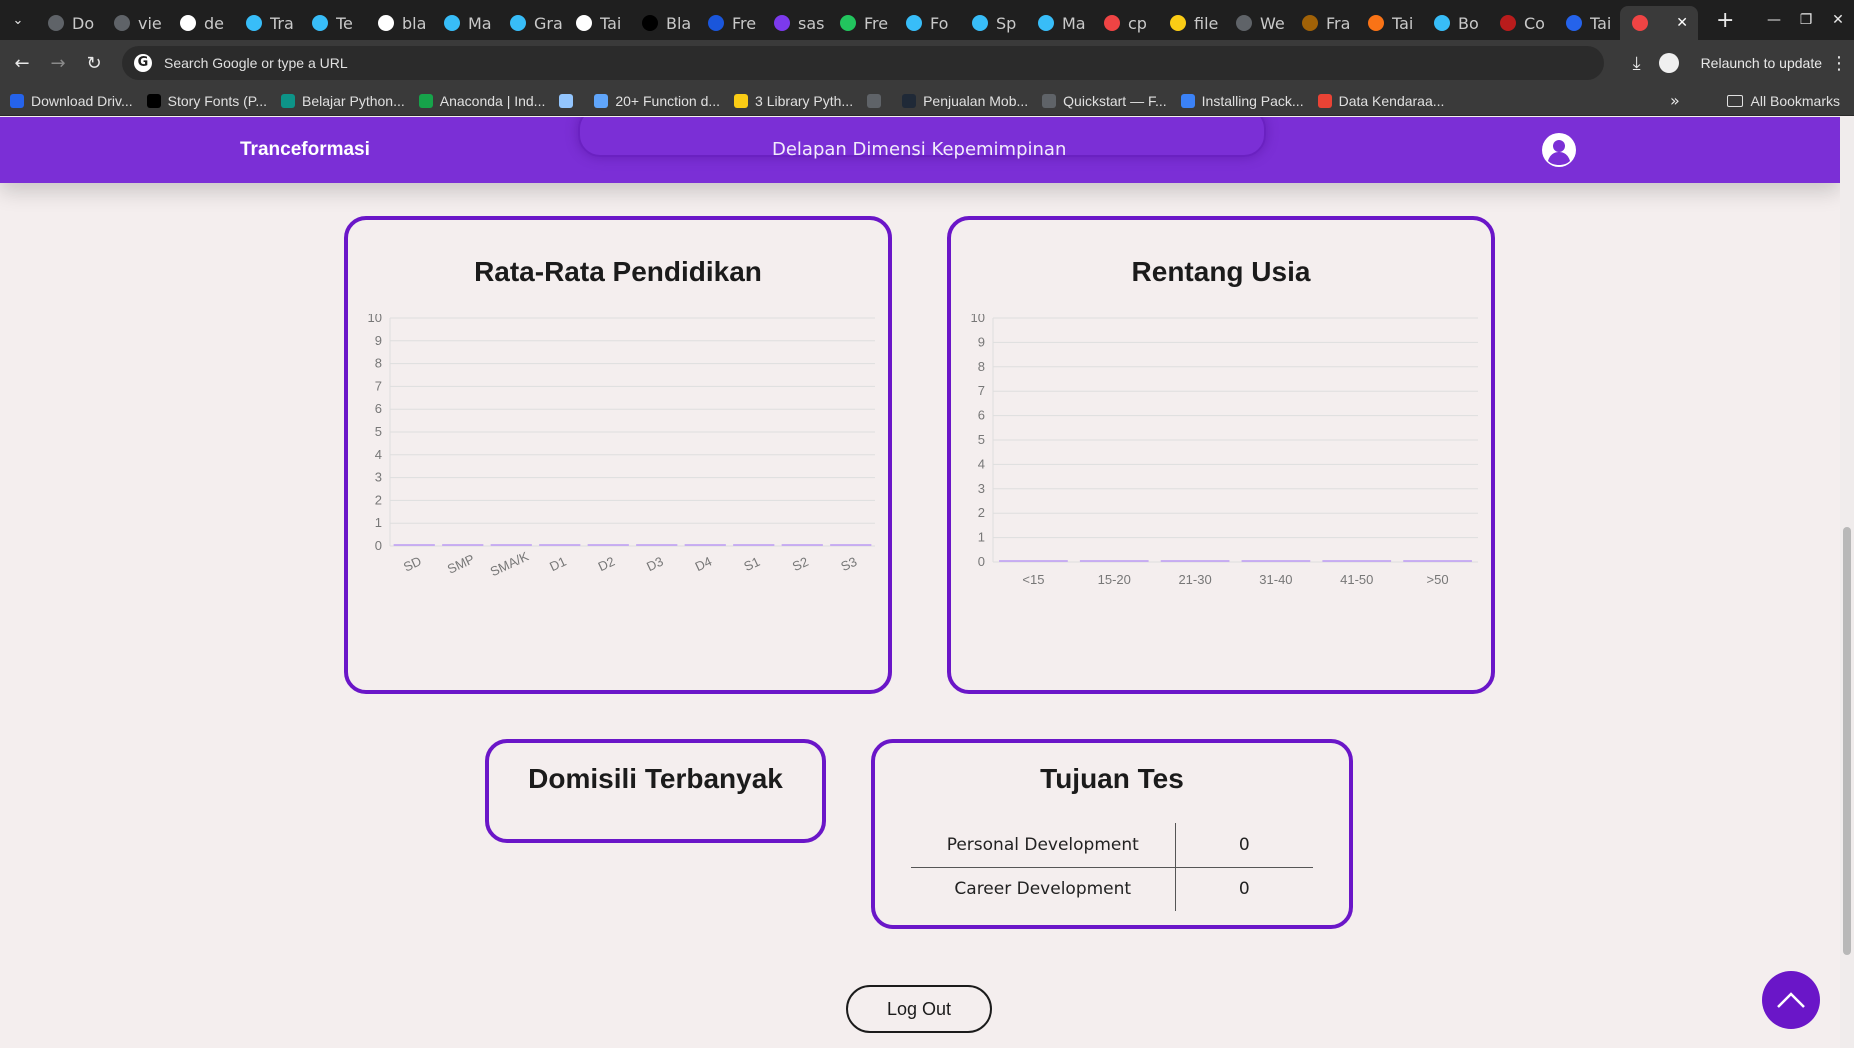 The width and height of the screenshot is (1854, 1048). What do you see at coordinates (655, 791) in the screenshot?
I see `domisili-card: Domisili Terbanyak` at bounding box center [655, 791].